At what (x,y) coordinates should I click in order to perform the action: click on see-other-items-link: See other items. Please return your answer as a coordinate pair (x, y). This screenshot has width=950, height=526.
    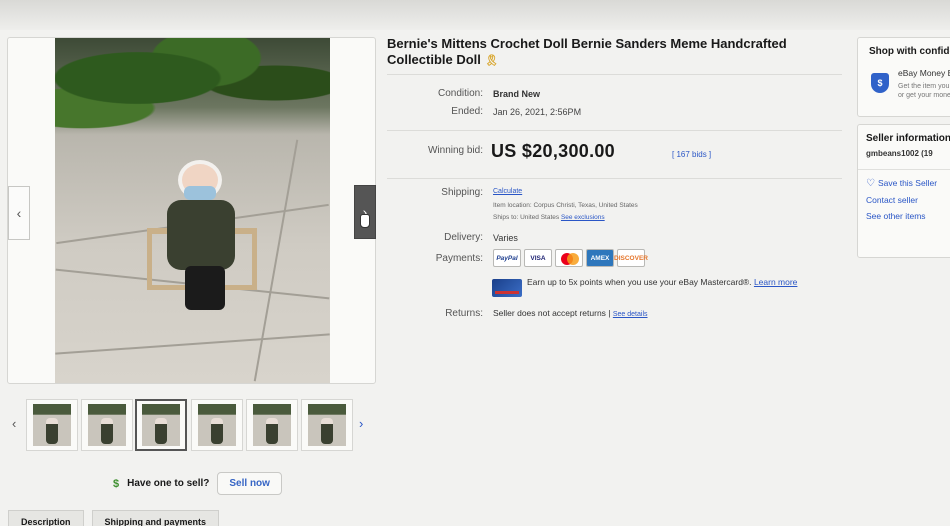
    Looking at the image, I should click on (896, 216).